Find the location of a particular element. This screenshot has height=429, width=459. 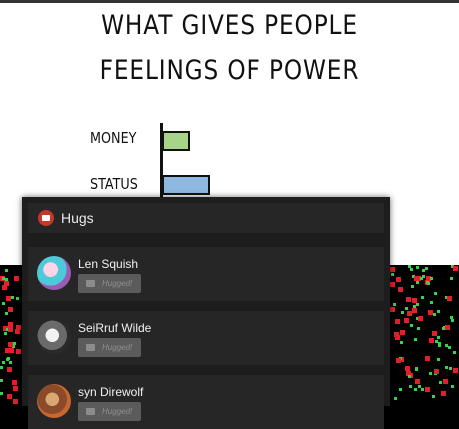

bar-money is located at coordinates (176, 141).